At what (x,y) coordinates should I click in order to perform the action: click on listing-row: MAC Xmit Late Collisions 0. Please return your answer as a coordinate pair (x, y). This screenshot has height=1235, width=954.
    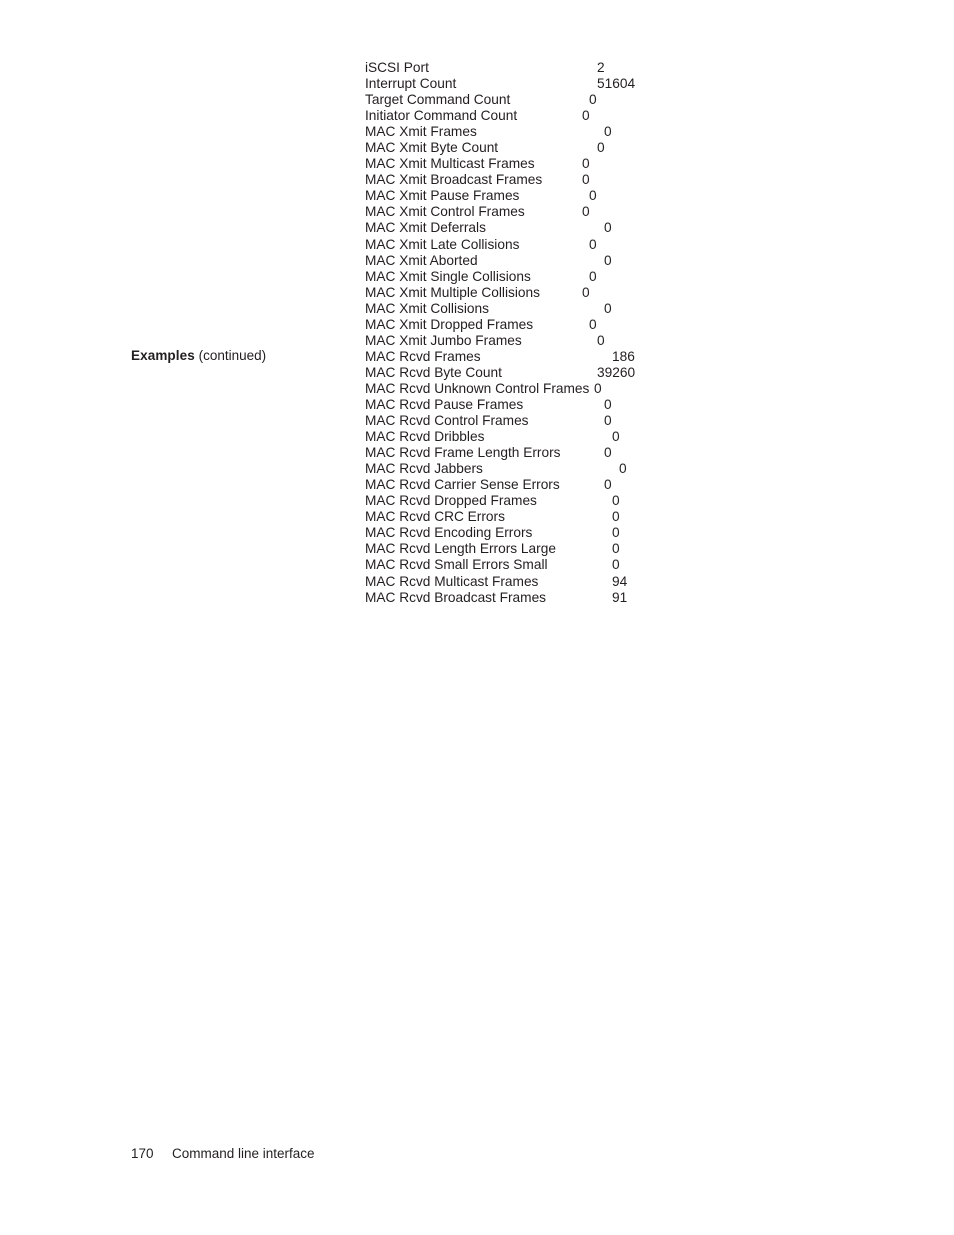
    Looking at the image, I should click on (575, 245).